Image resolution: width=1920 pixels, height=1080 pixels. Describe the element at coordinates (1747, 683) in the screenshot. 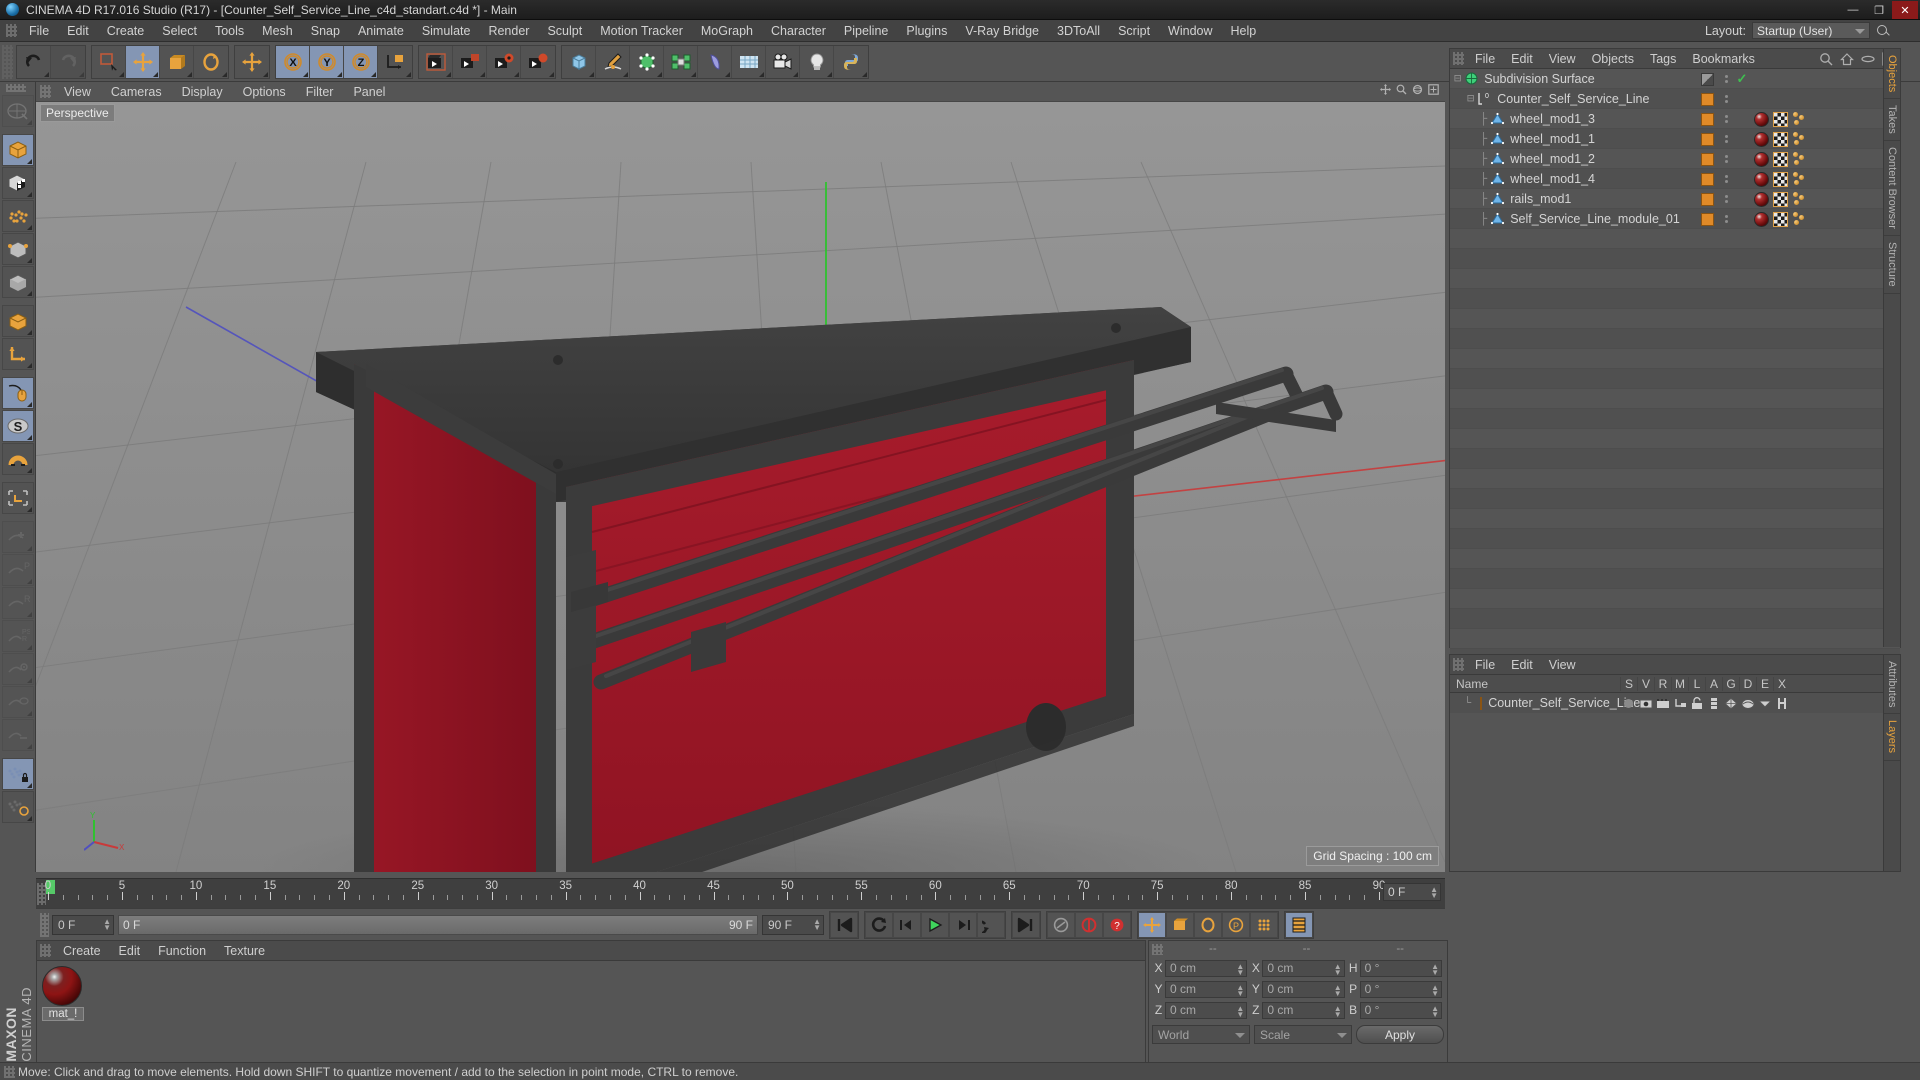

I see `column-d: D` at that location.